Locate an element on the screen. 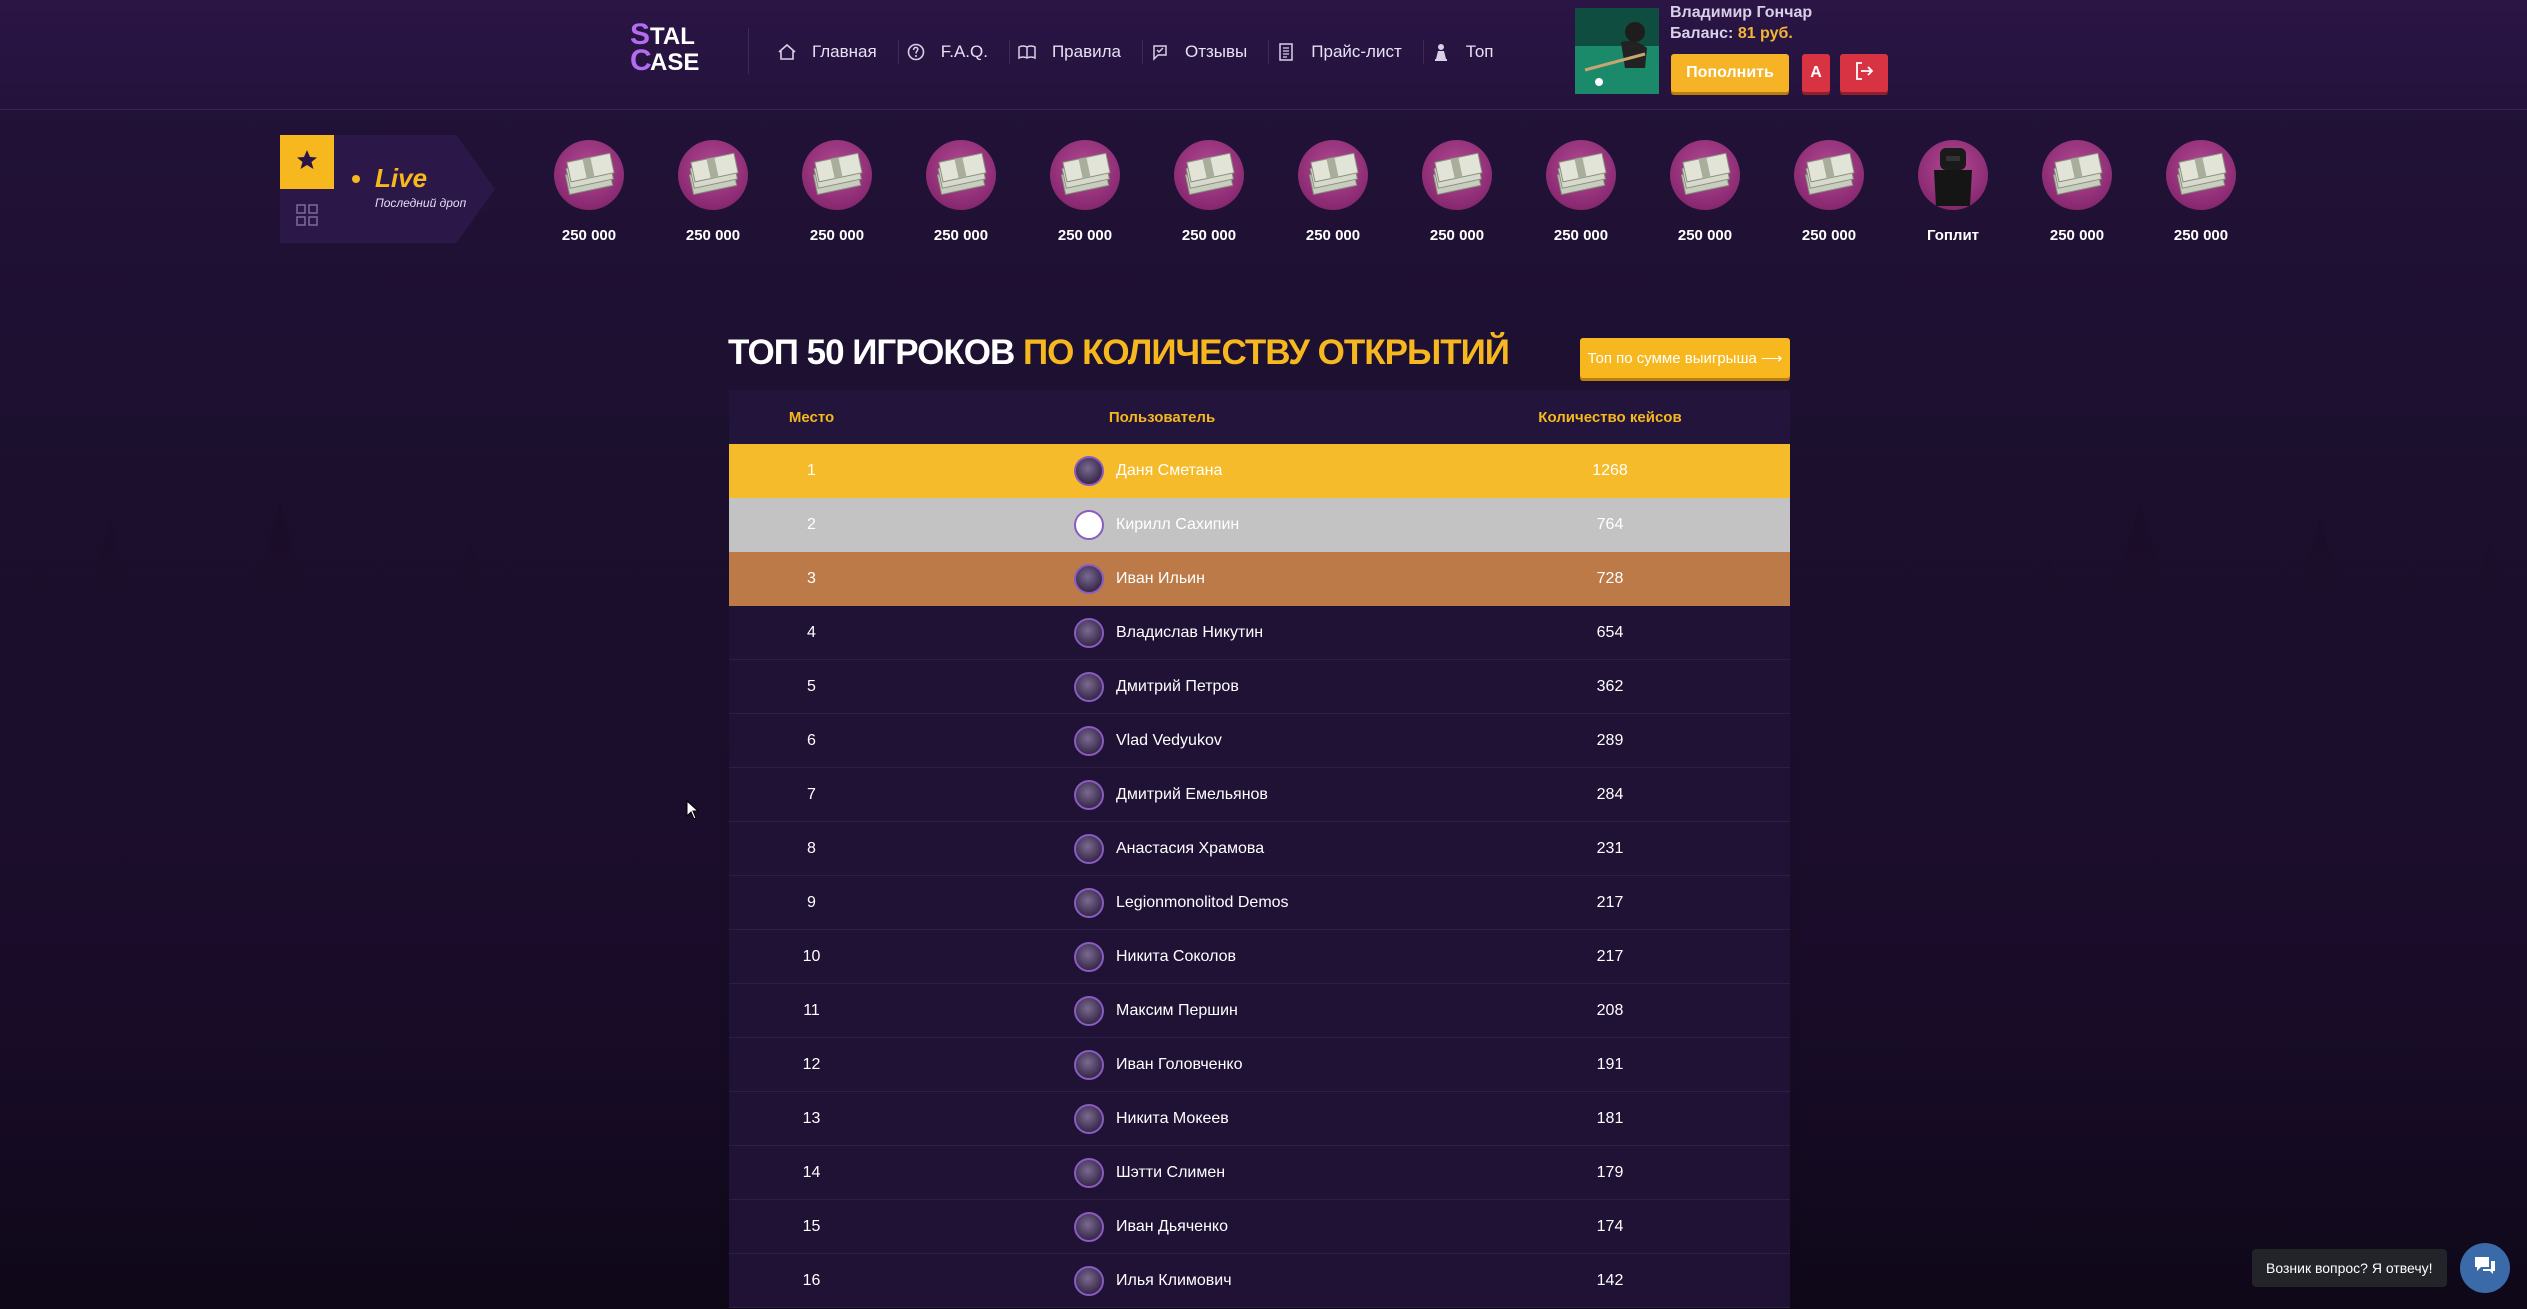  table-header: Место Пользователь Количество кейсов is located at coordinates (1259, 417).